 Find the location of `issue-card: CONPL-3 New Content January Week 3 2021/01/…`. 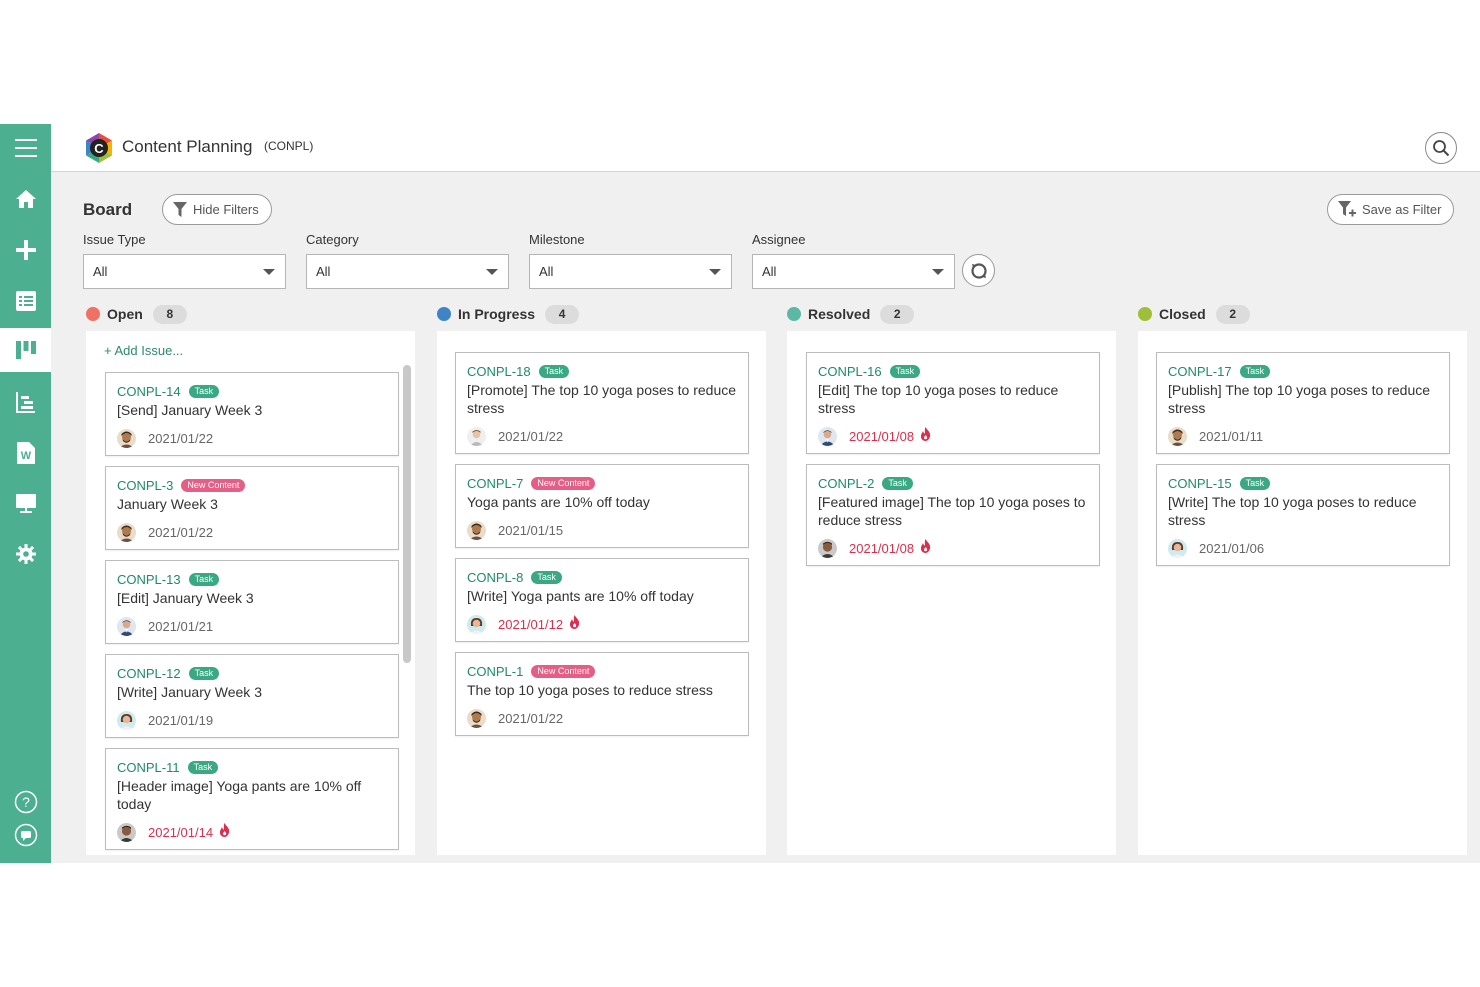

issue-card: CONPL-3 New Content January Week 3 2021/01/… is located at coordinates (252, 508).